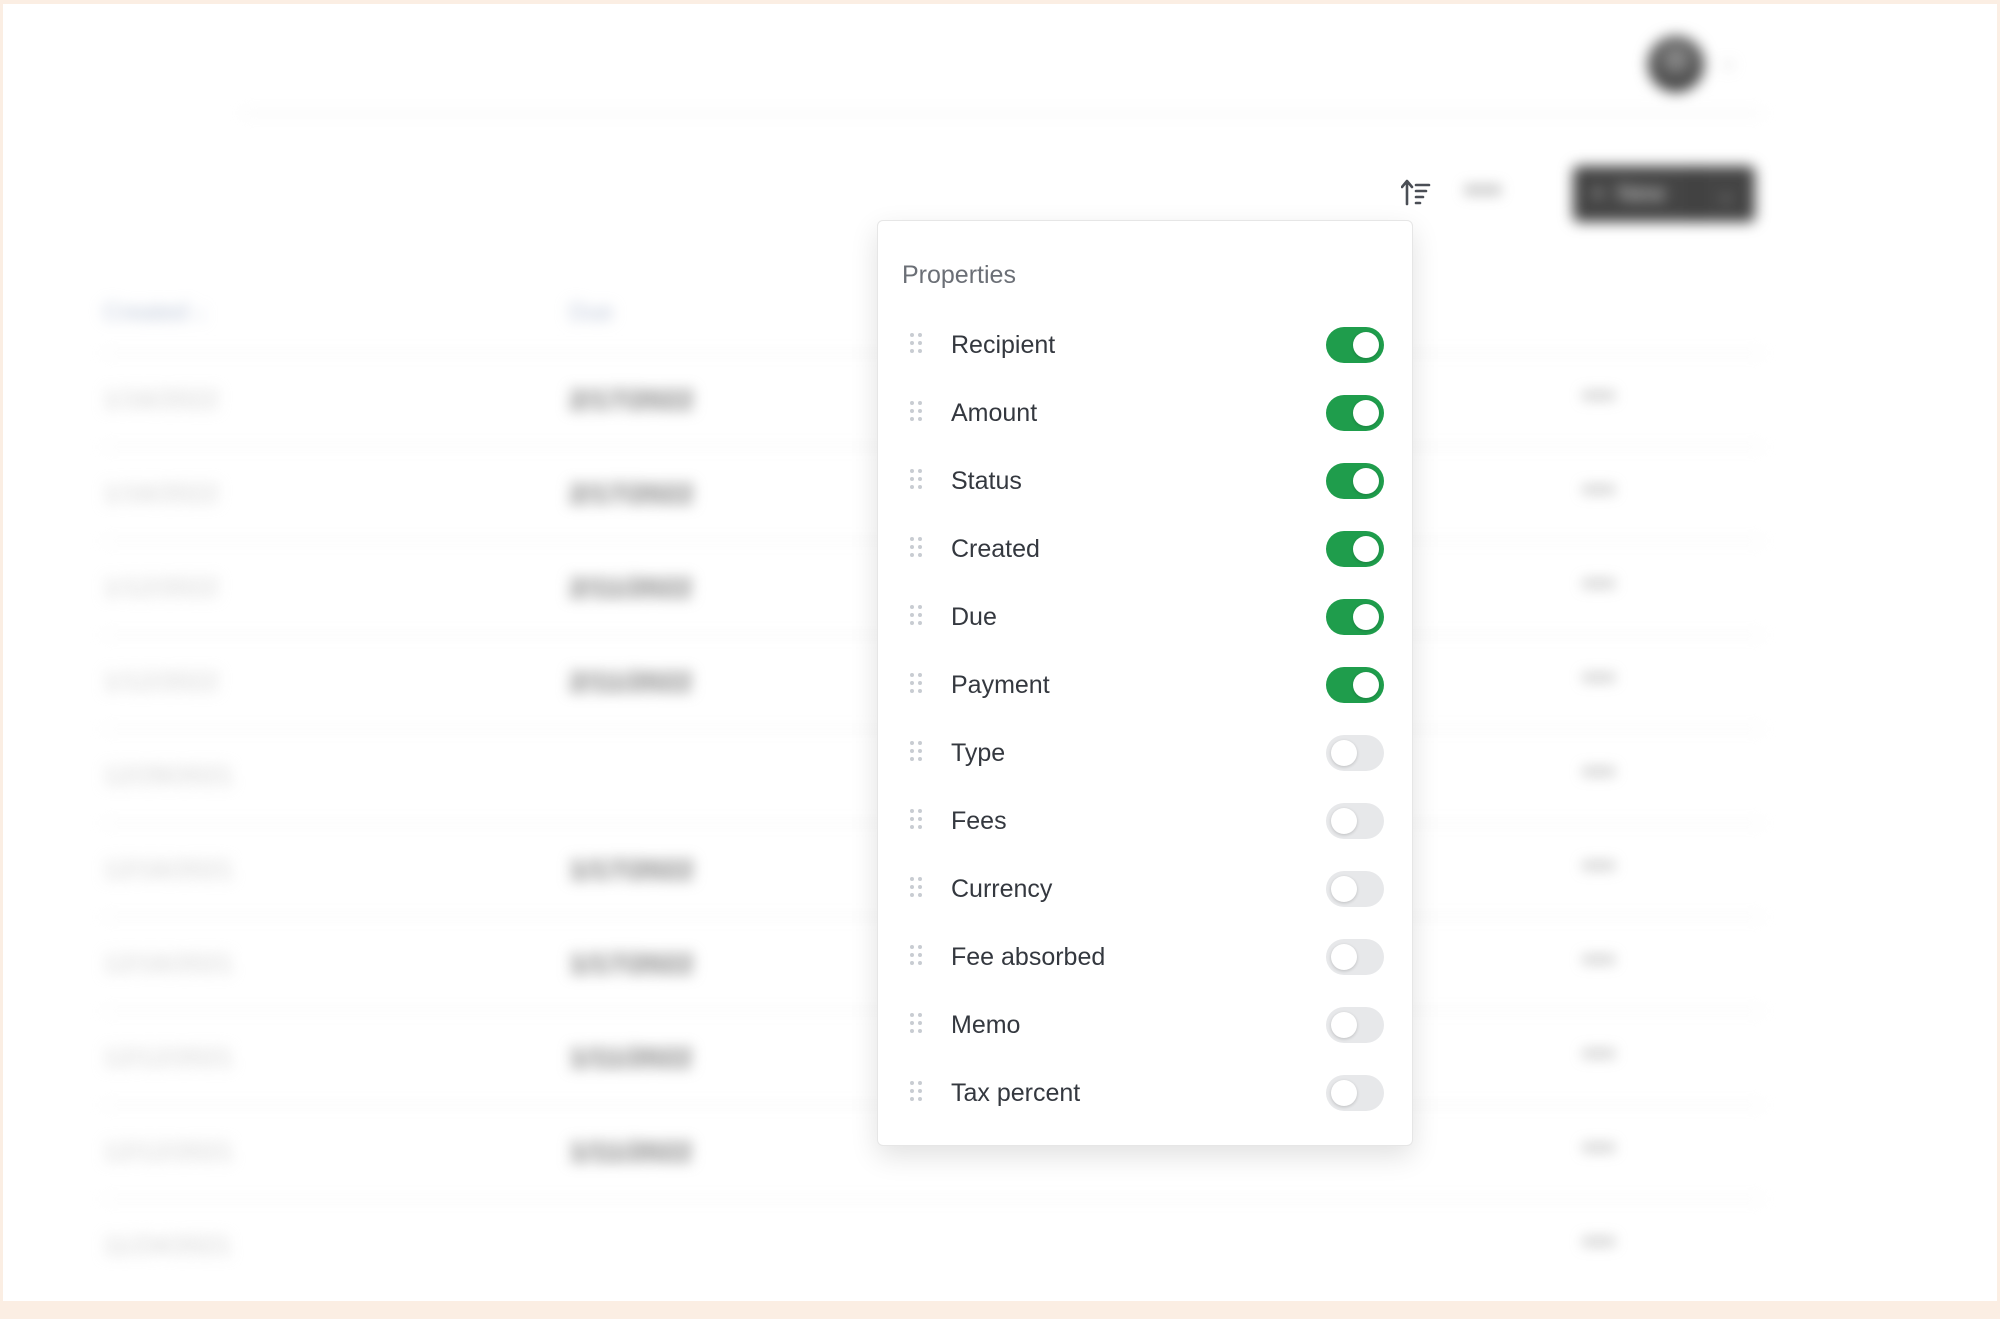 This screenshot has height=1319, width=2000. I want to click on property-label: Type, so click(978, 752).